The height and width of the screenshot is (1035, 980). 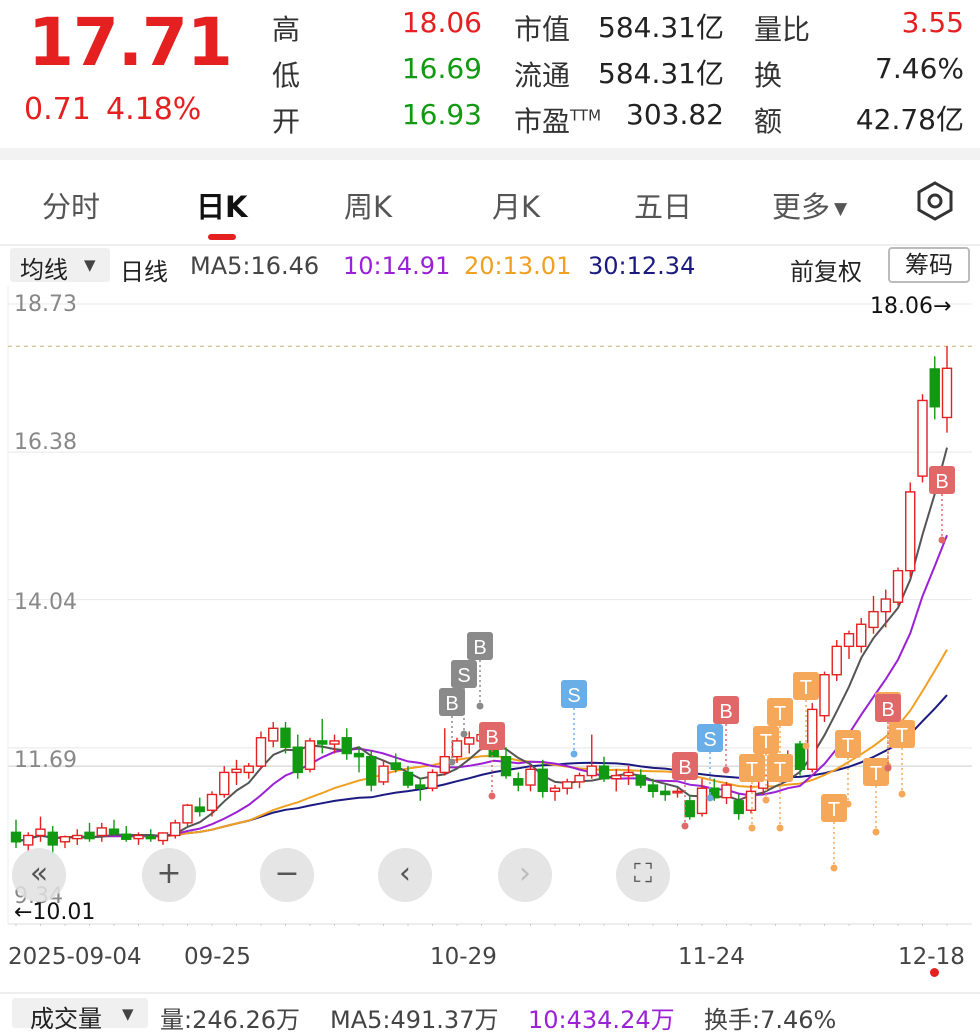 I want to click on stat-float-value: 584.31亿, so click(x=661, y=73).